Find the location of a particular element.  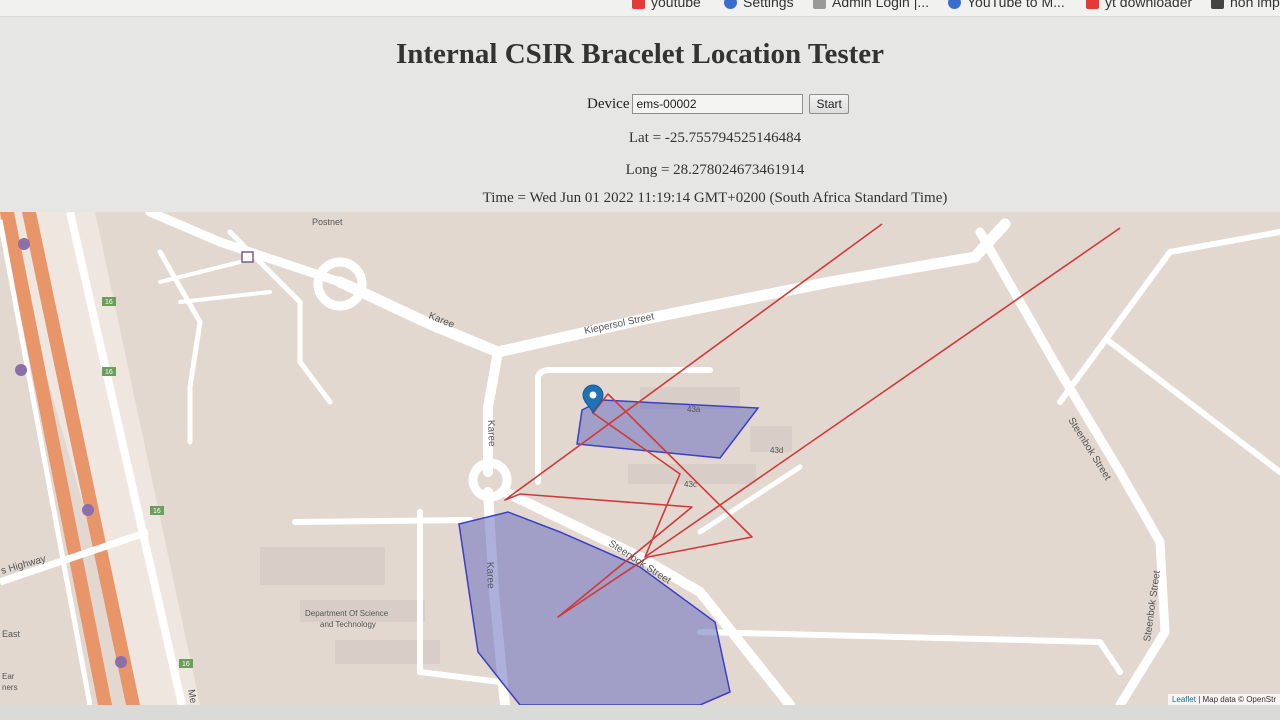

device-row: Device Start is located at coordinates (718, 104).